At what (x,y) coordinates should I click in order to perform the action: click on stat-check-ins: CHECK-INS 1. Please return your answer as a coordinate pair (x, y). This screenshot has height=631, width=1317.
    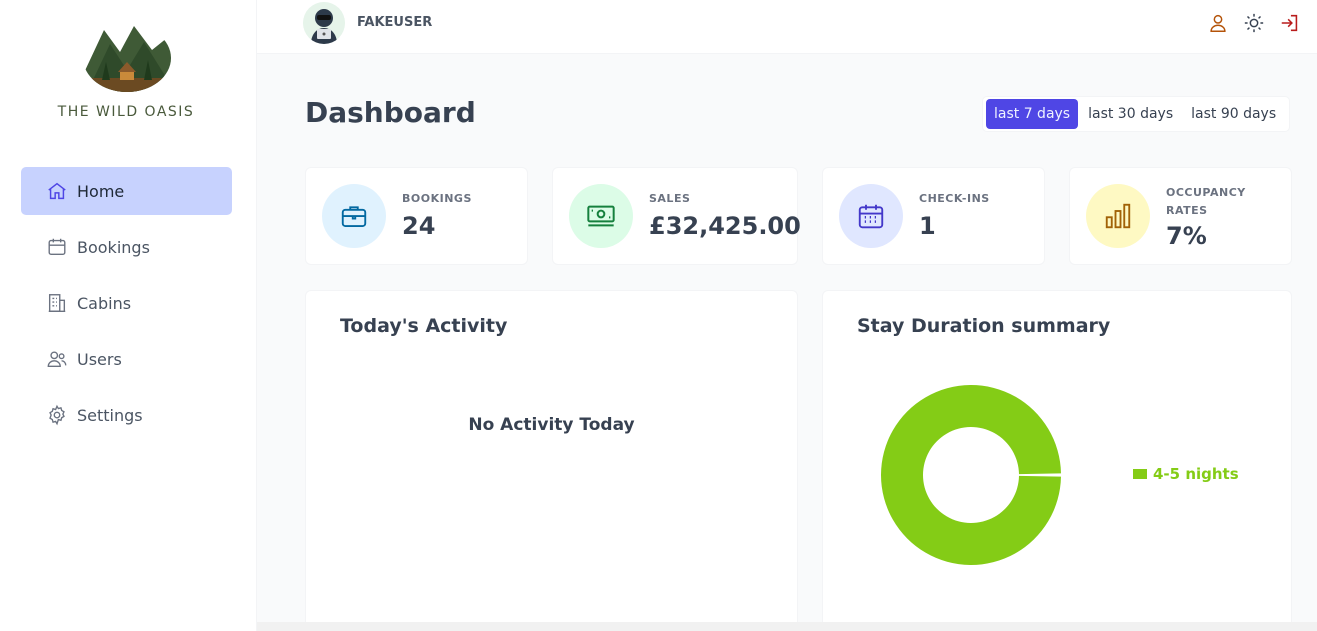
    Looking at the image, I should click on (933, 216).